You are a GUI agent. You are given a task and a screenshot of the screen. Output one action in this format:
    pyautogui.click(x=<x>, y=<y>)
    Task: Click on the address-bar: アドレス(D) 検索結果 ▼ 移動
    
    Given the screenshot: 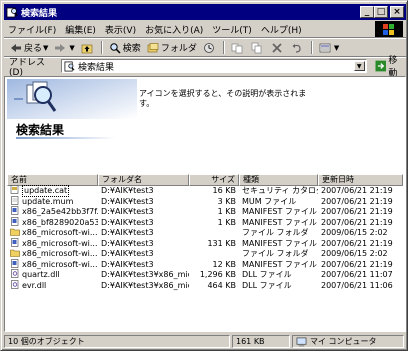 What is the action you would take?
    pyautogui.click(x=205, y=67)
    